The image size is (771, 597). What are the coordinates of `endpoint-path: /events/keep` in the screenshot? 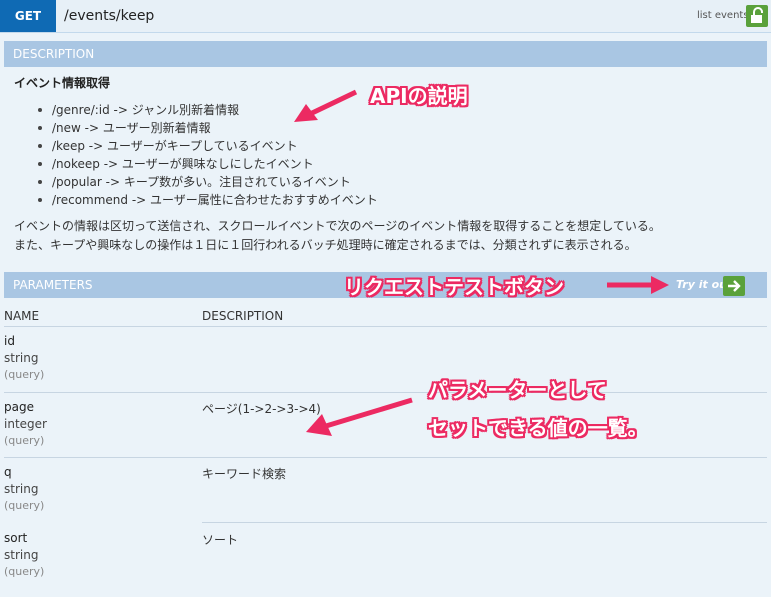 It's located at (109, 16).